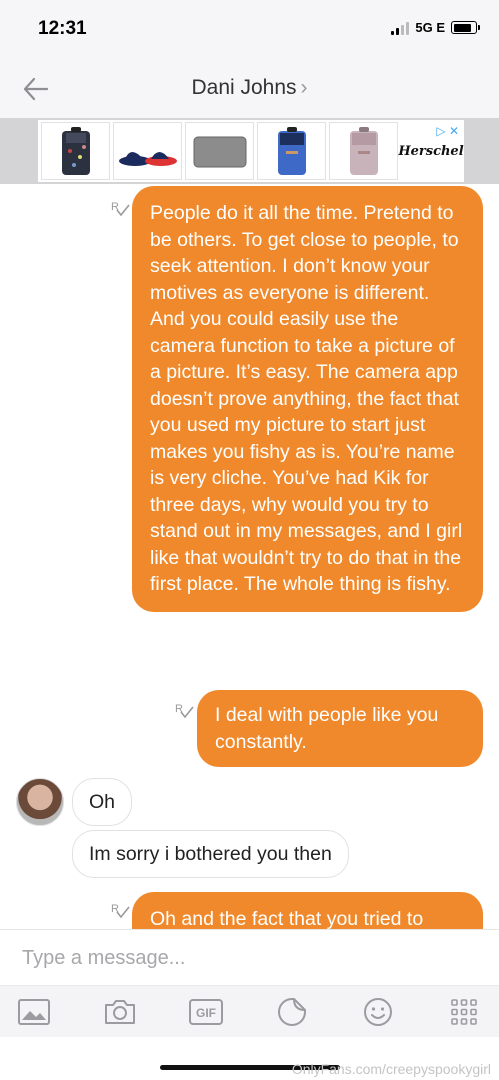 The image size is (499, 1080). What do you see at coordinates (304, 87) in the screenshot?
I see `chevron-right-icon: ›` at bounding box center [304, 87].